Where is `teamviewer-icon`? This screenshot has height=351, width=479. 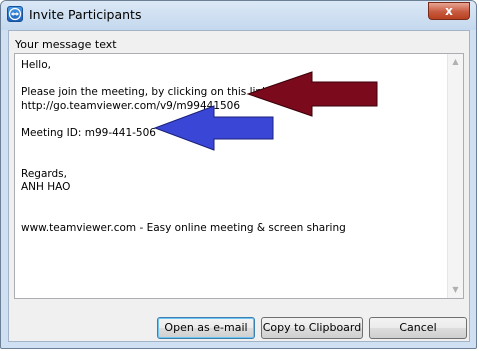
teamviewer-icon is located at coordinates (15, 14).